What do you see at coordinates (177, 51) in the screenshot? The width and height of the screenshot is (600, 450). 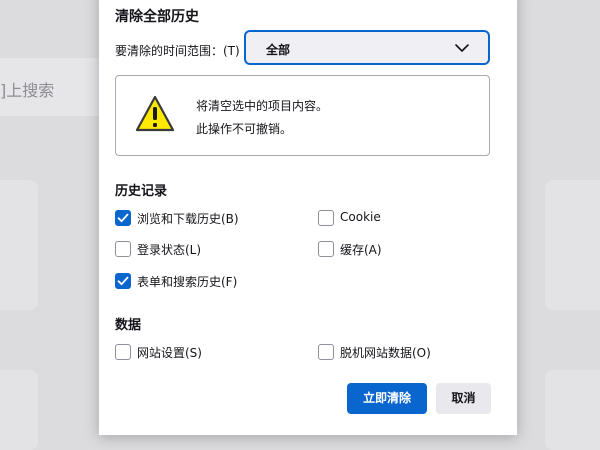 I see `time-range-label: 要清除的时间范围：(T)` at bounding box center [177, 51].